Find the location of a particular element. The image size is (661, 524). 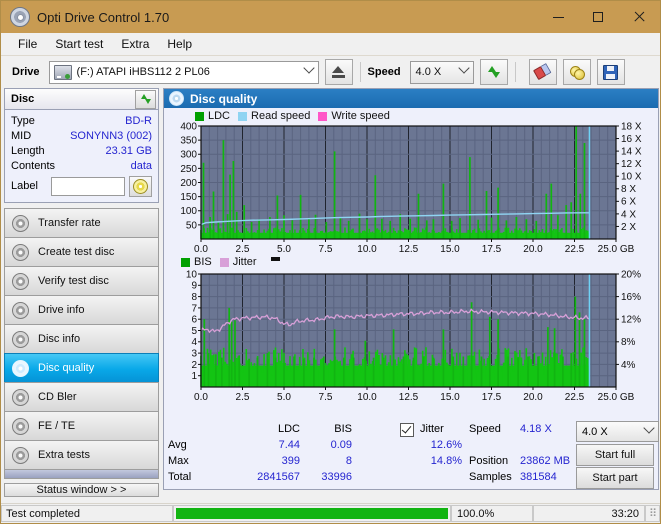

sidebar-item-create-test-disc: Create test disc is located at coordinates (81, 251).